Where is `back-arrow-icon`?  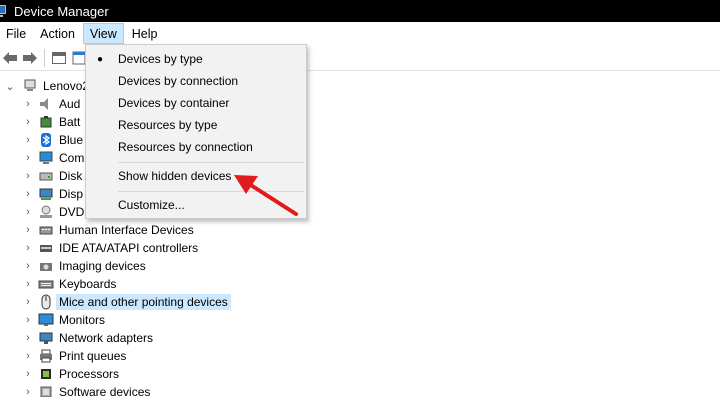 back-arrow-icon is located at coordinates (10, 58).